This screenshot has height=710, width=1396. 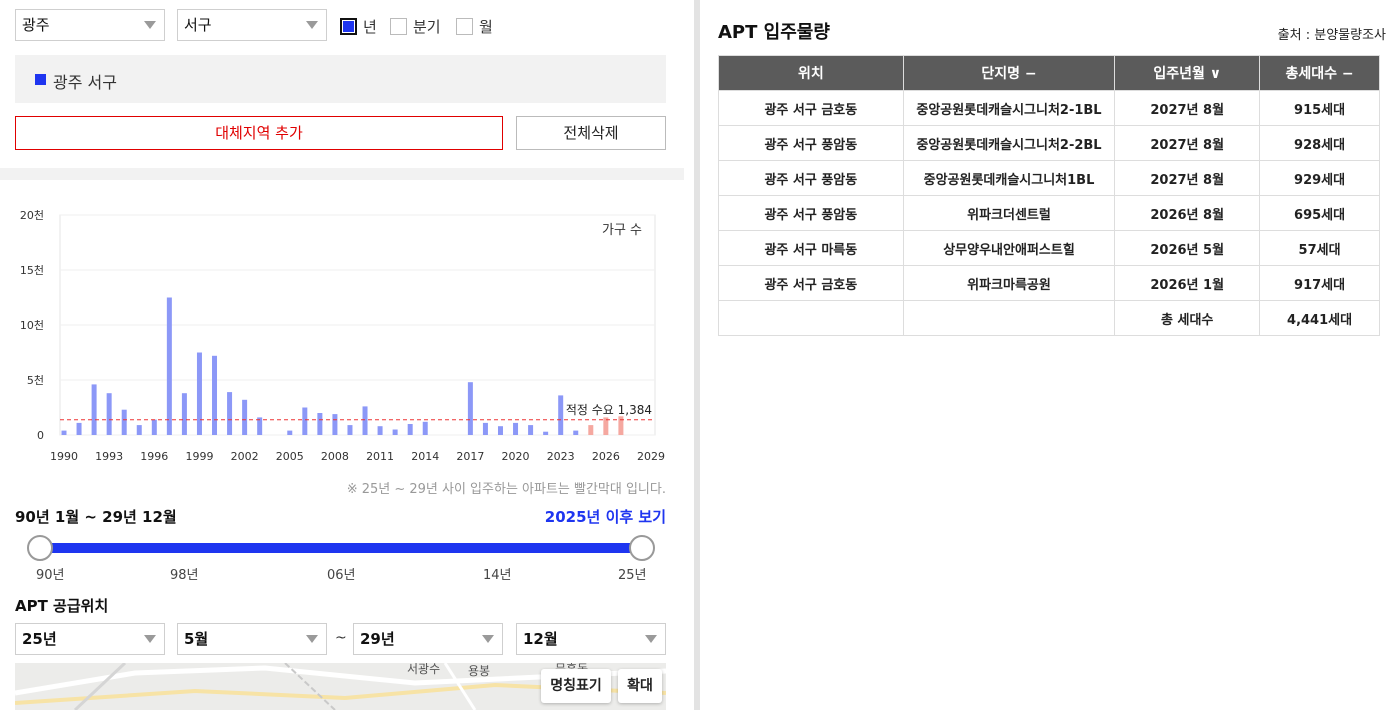 What do you see at coordinates (245, 456) in the screenshot?
I see `x-tick-label: 2002` at bounding box center [245, 456].